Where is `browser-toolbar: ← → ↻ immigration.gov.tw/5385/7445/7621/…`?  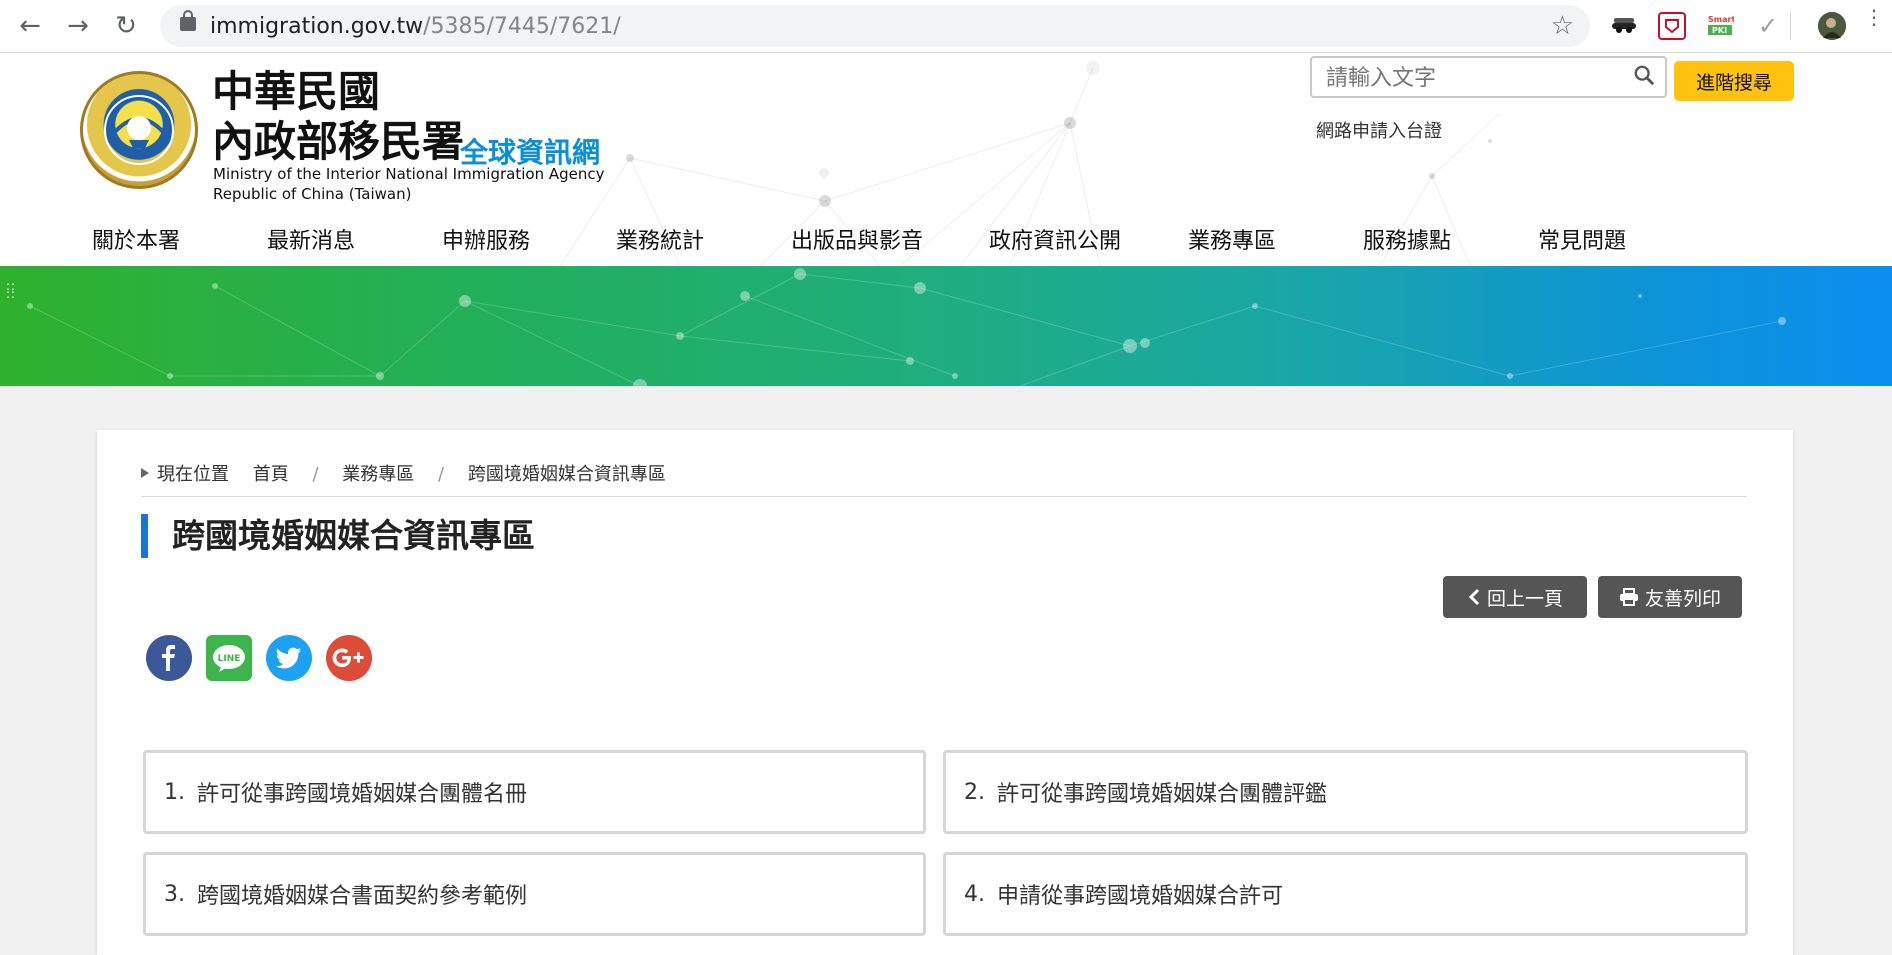
browser-toolbar: ← → ↻ immigration.gov.tw/5385/7445/7621/… is located at coordinates (946, 26).